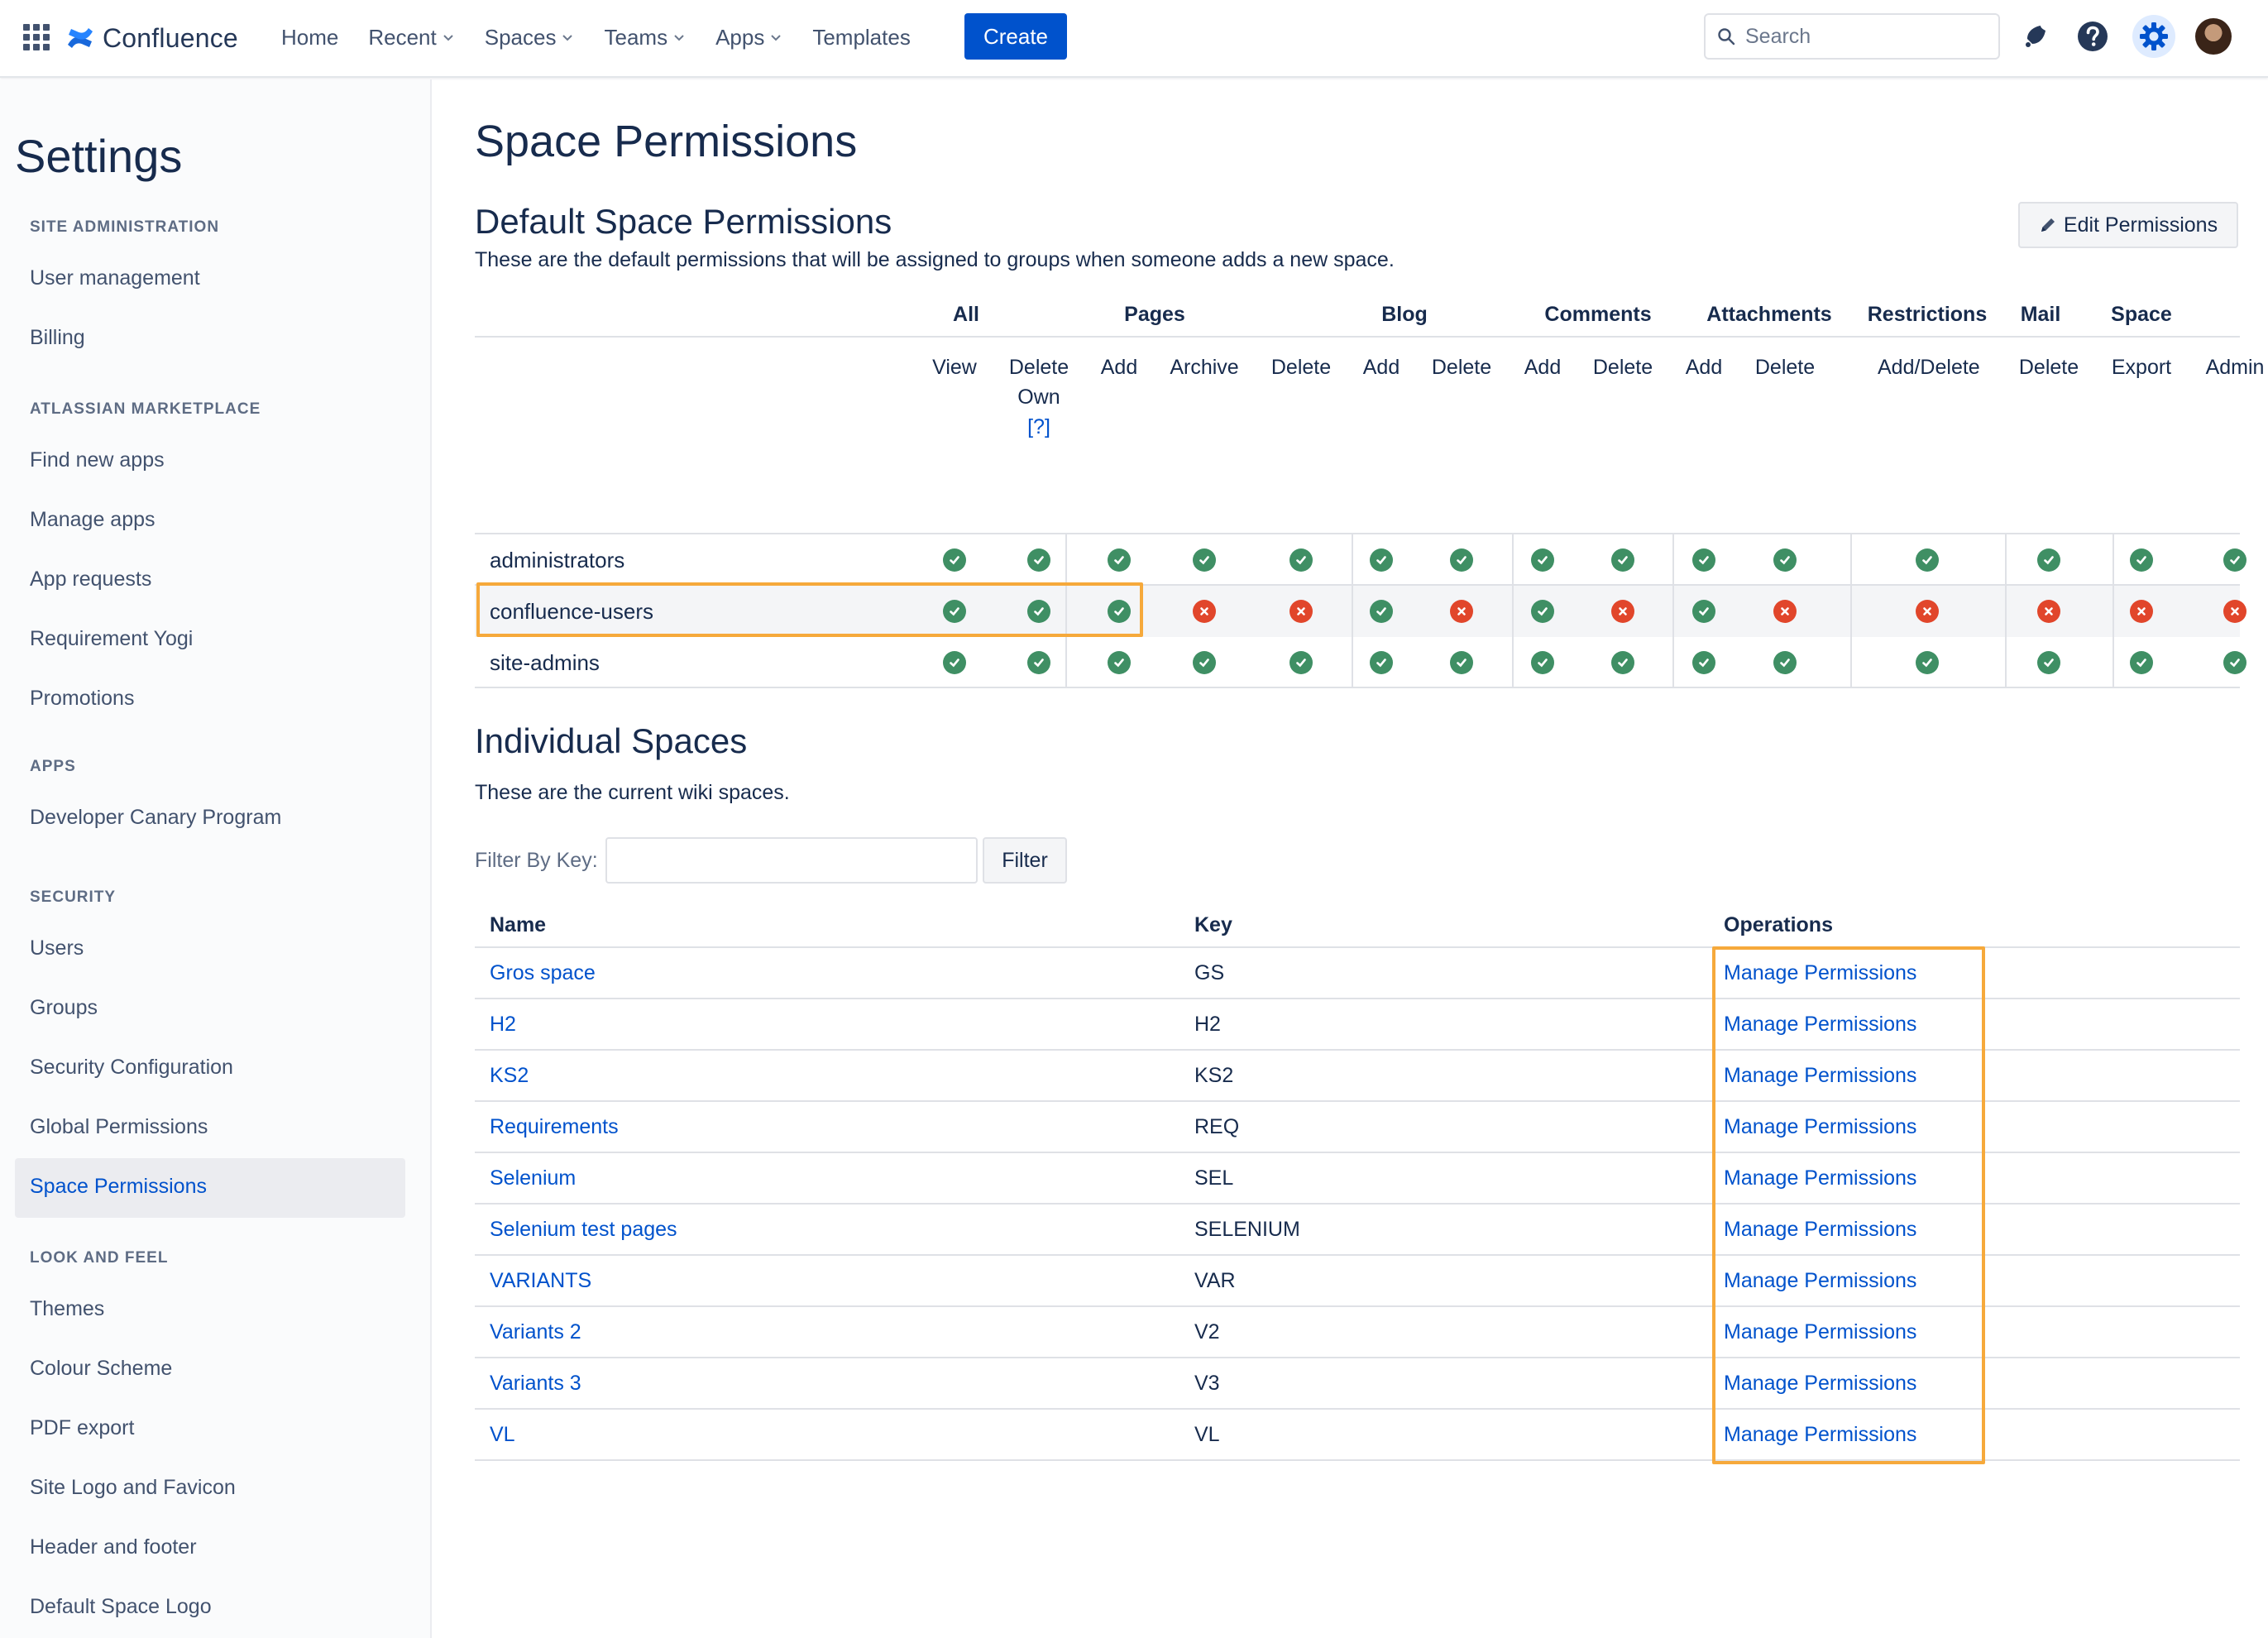 The height and width of the screenshot is (1638, 2268). I want to click on highlight-annotation-row, so click(809, 609).